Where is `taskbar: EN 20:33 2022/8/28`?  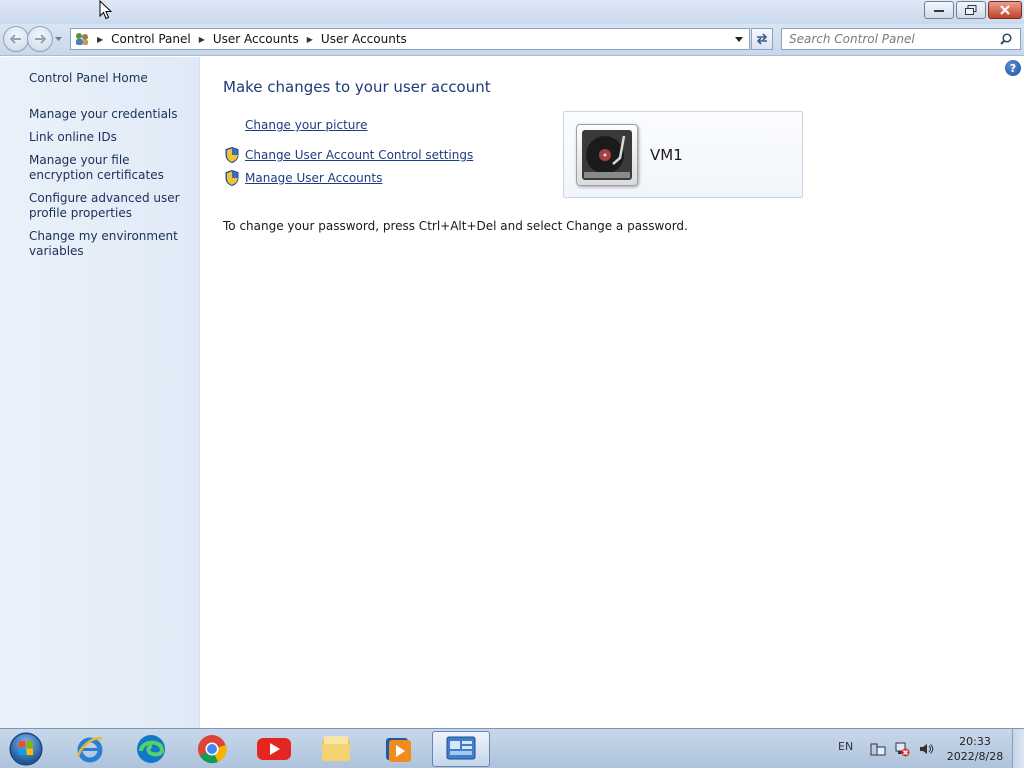 taskbar: EN 20:33 2022/8/28 is located at coordinates (512, 748).